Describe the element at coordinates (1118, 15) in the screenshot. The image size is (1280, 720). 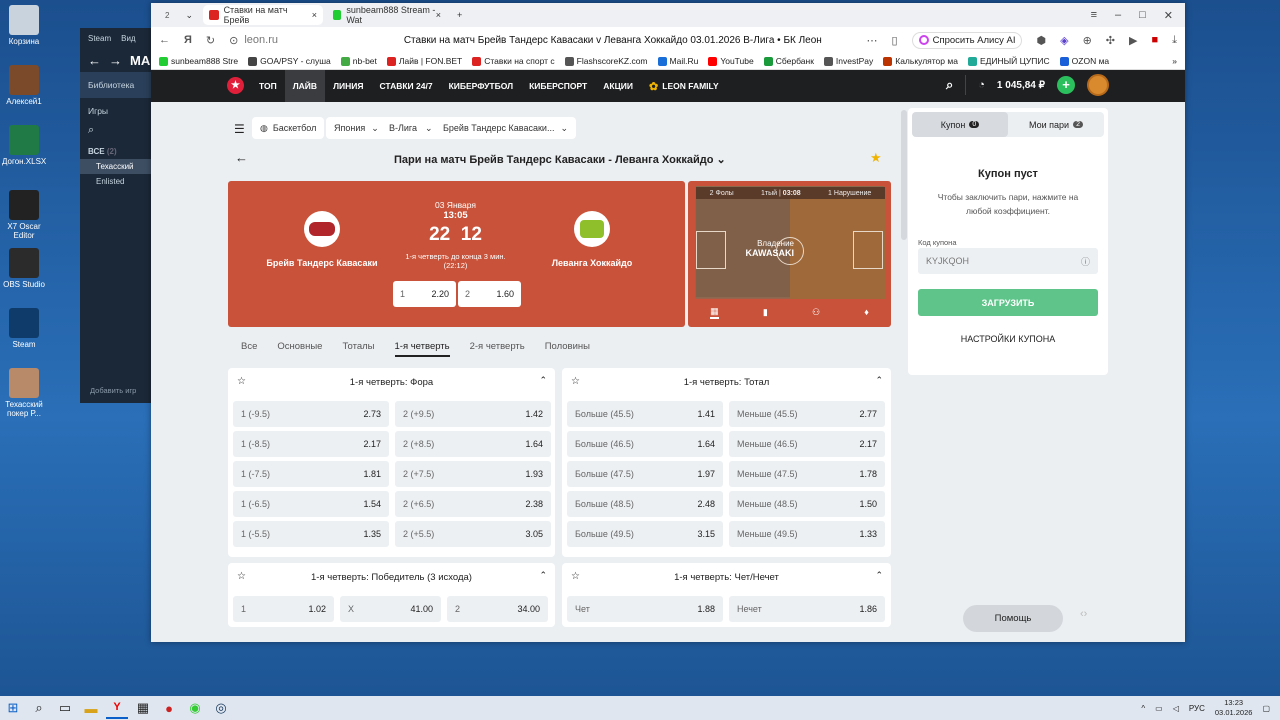
I see `minimize-icon: –` at that location.